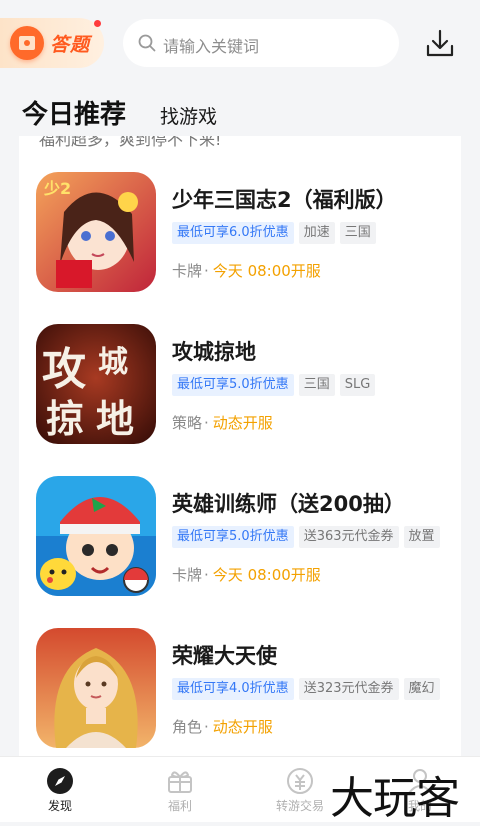 This screenshot has height=826, width=480. What do you see at coordinates (59, 806) in the screenshot?
I see `nav-label: 发现` at bounding box center [59, 806].